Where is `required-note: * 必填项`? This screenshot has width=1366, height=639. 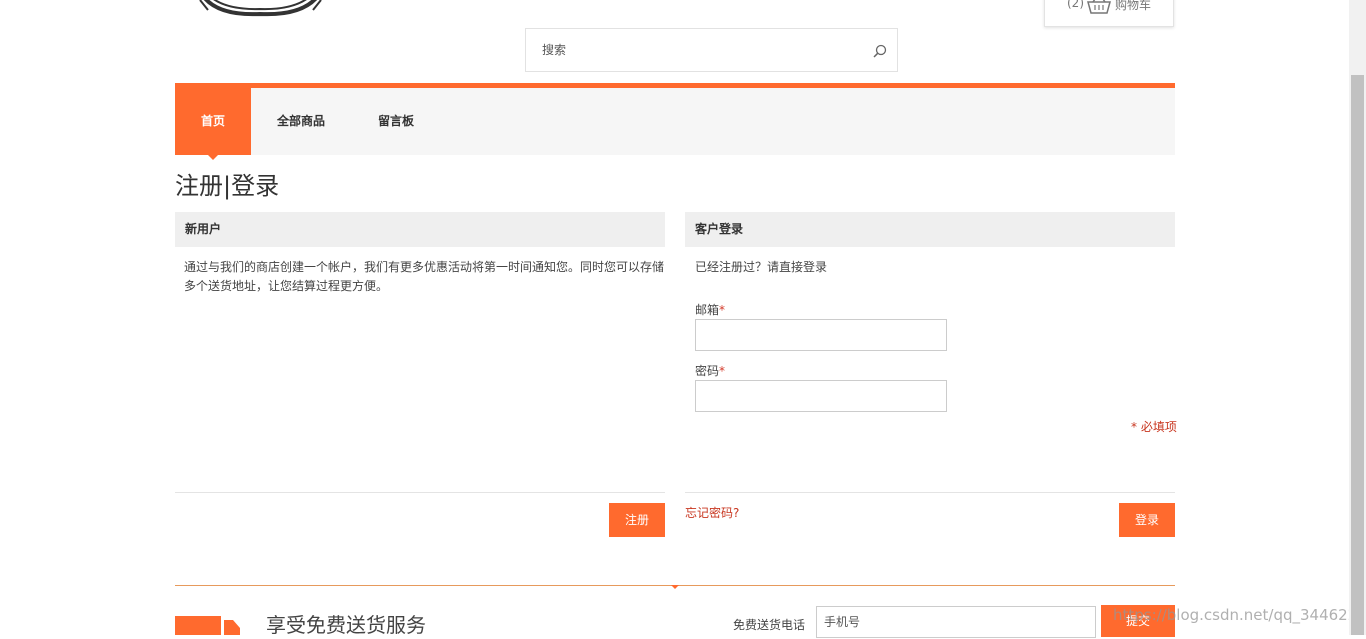 required-note: * 必填项 is located at coordinates (1154, 427).